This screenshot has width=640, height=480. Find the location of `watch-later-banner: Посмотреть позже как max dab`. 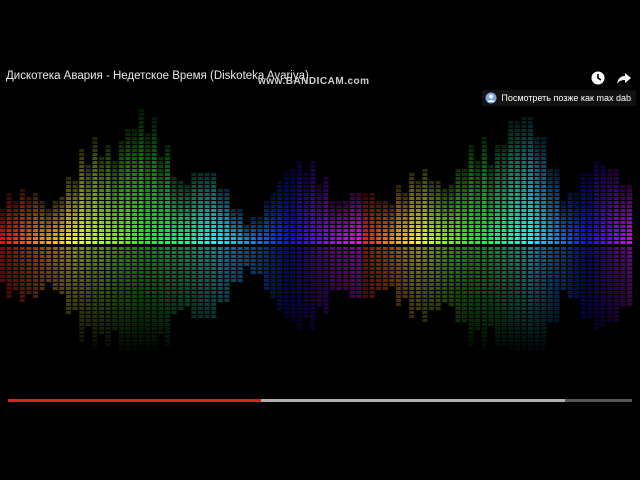

watch-later-banner: Посмотреть позже как max dab is located at coordinates (559, 98).